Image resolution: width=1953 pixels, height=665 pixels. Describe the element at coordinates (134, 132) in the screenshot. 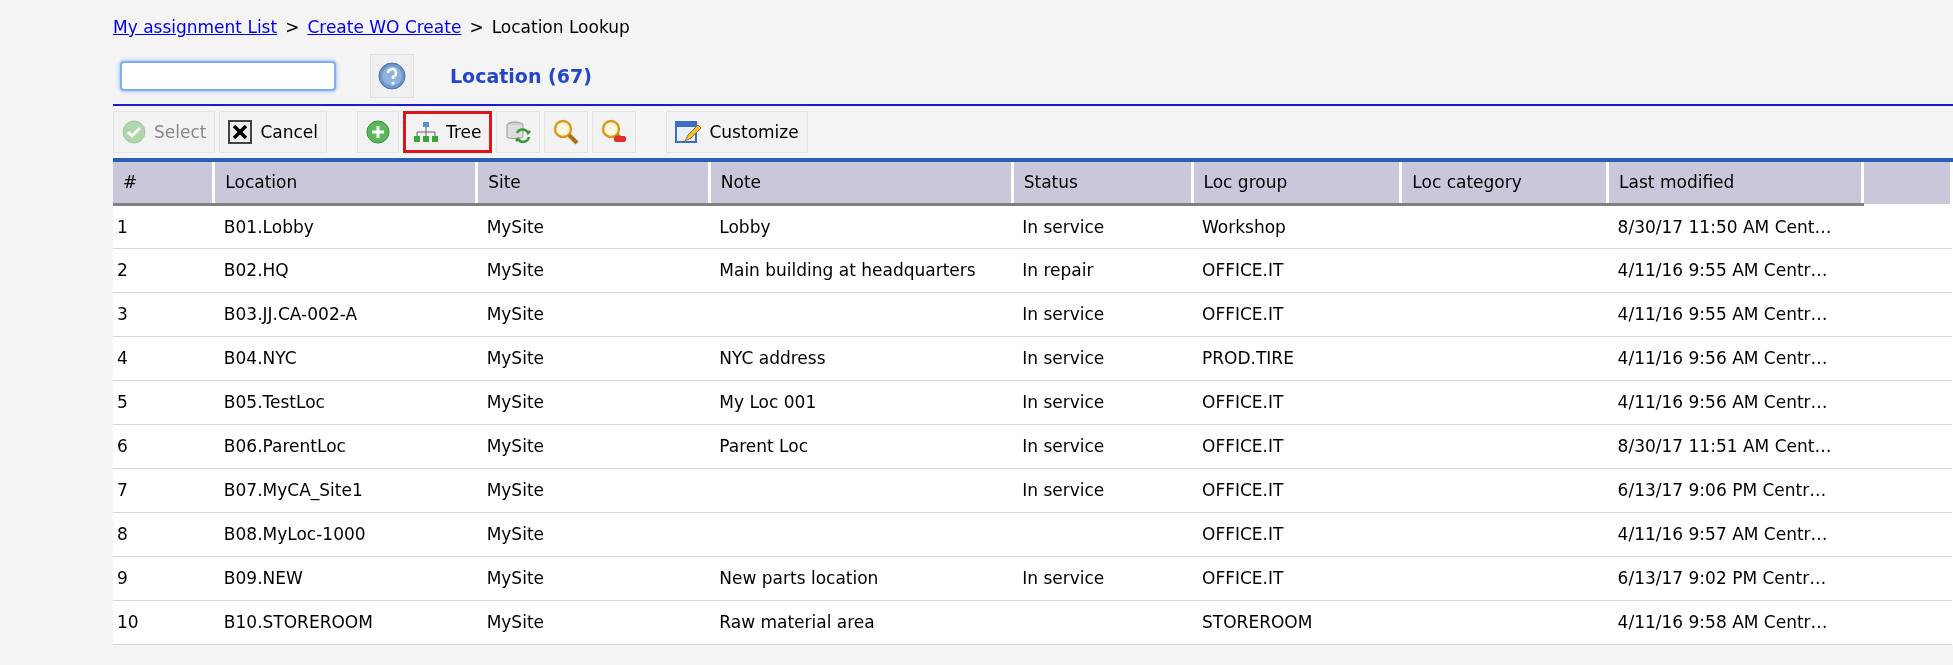

I see `checkmark-icon` at that location.